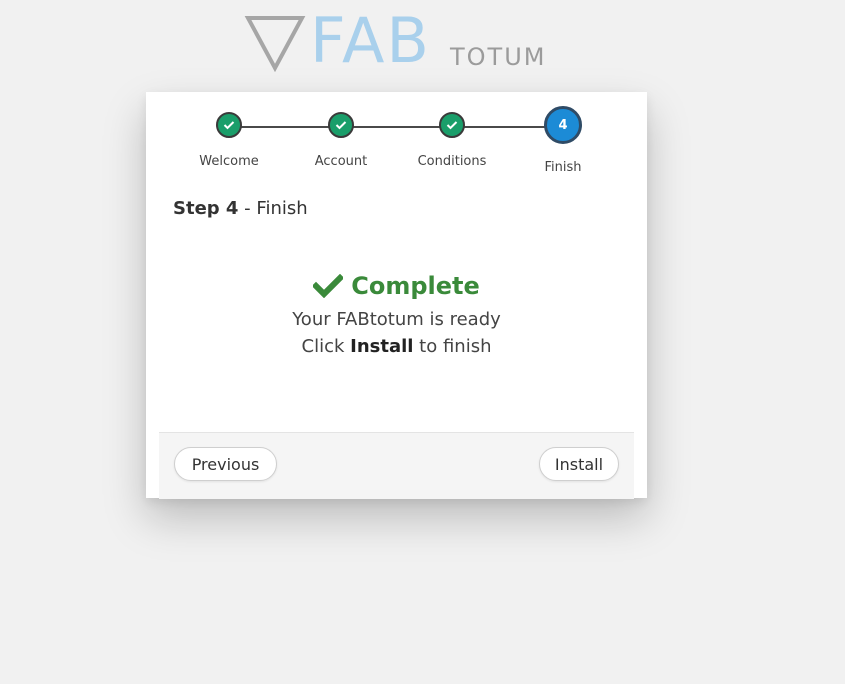 This screenshot has height=684, width=845. What do you see at coordinates (563, 167) in the screenshot?
I see `step-label: Finish` at bounding box center [563, 167].